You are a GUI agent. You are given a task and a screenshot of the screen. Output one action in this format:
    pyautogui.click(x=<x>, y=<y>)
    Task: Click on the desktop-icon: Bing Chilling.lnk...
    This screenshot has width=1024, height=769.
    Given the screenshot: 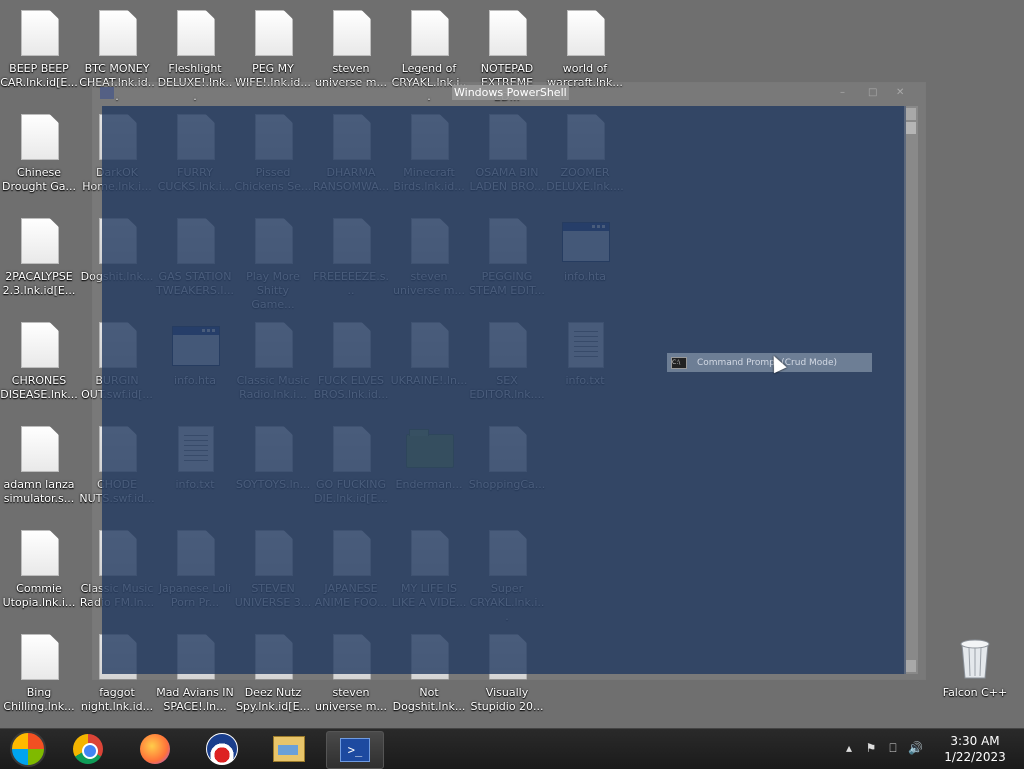 What is the action you would take?
    pyautogui.click(x=39, y=678)
    